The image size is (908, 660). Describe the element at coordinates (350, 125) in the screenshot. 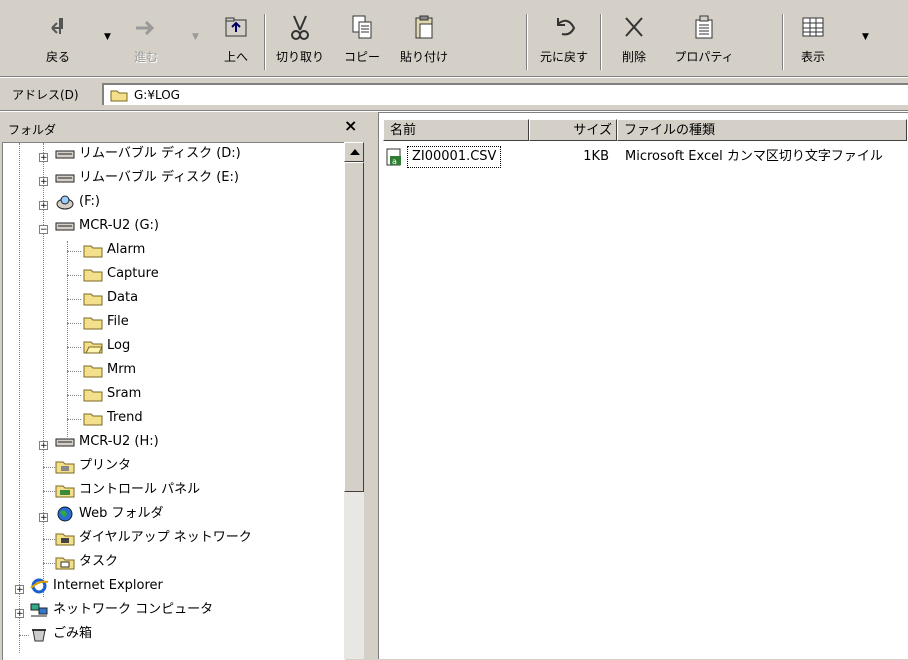

I see `close-icon: ×` at that location.